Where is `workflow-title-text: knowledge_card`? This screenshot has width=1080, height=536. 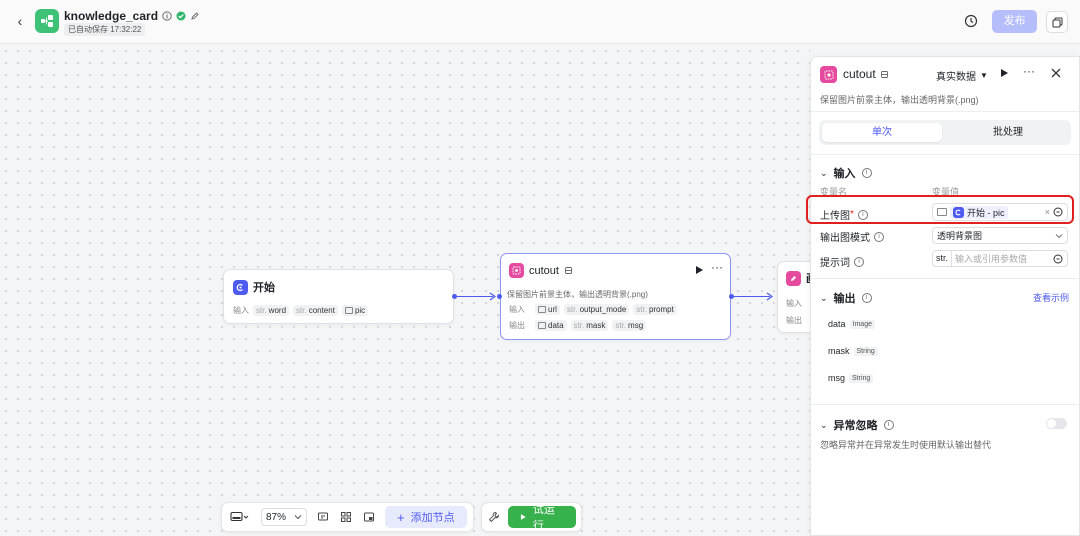
workflow-title-text: knowledge_card is located at coordinates (111, 16).